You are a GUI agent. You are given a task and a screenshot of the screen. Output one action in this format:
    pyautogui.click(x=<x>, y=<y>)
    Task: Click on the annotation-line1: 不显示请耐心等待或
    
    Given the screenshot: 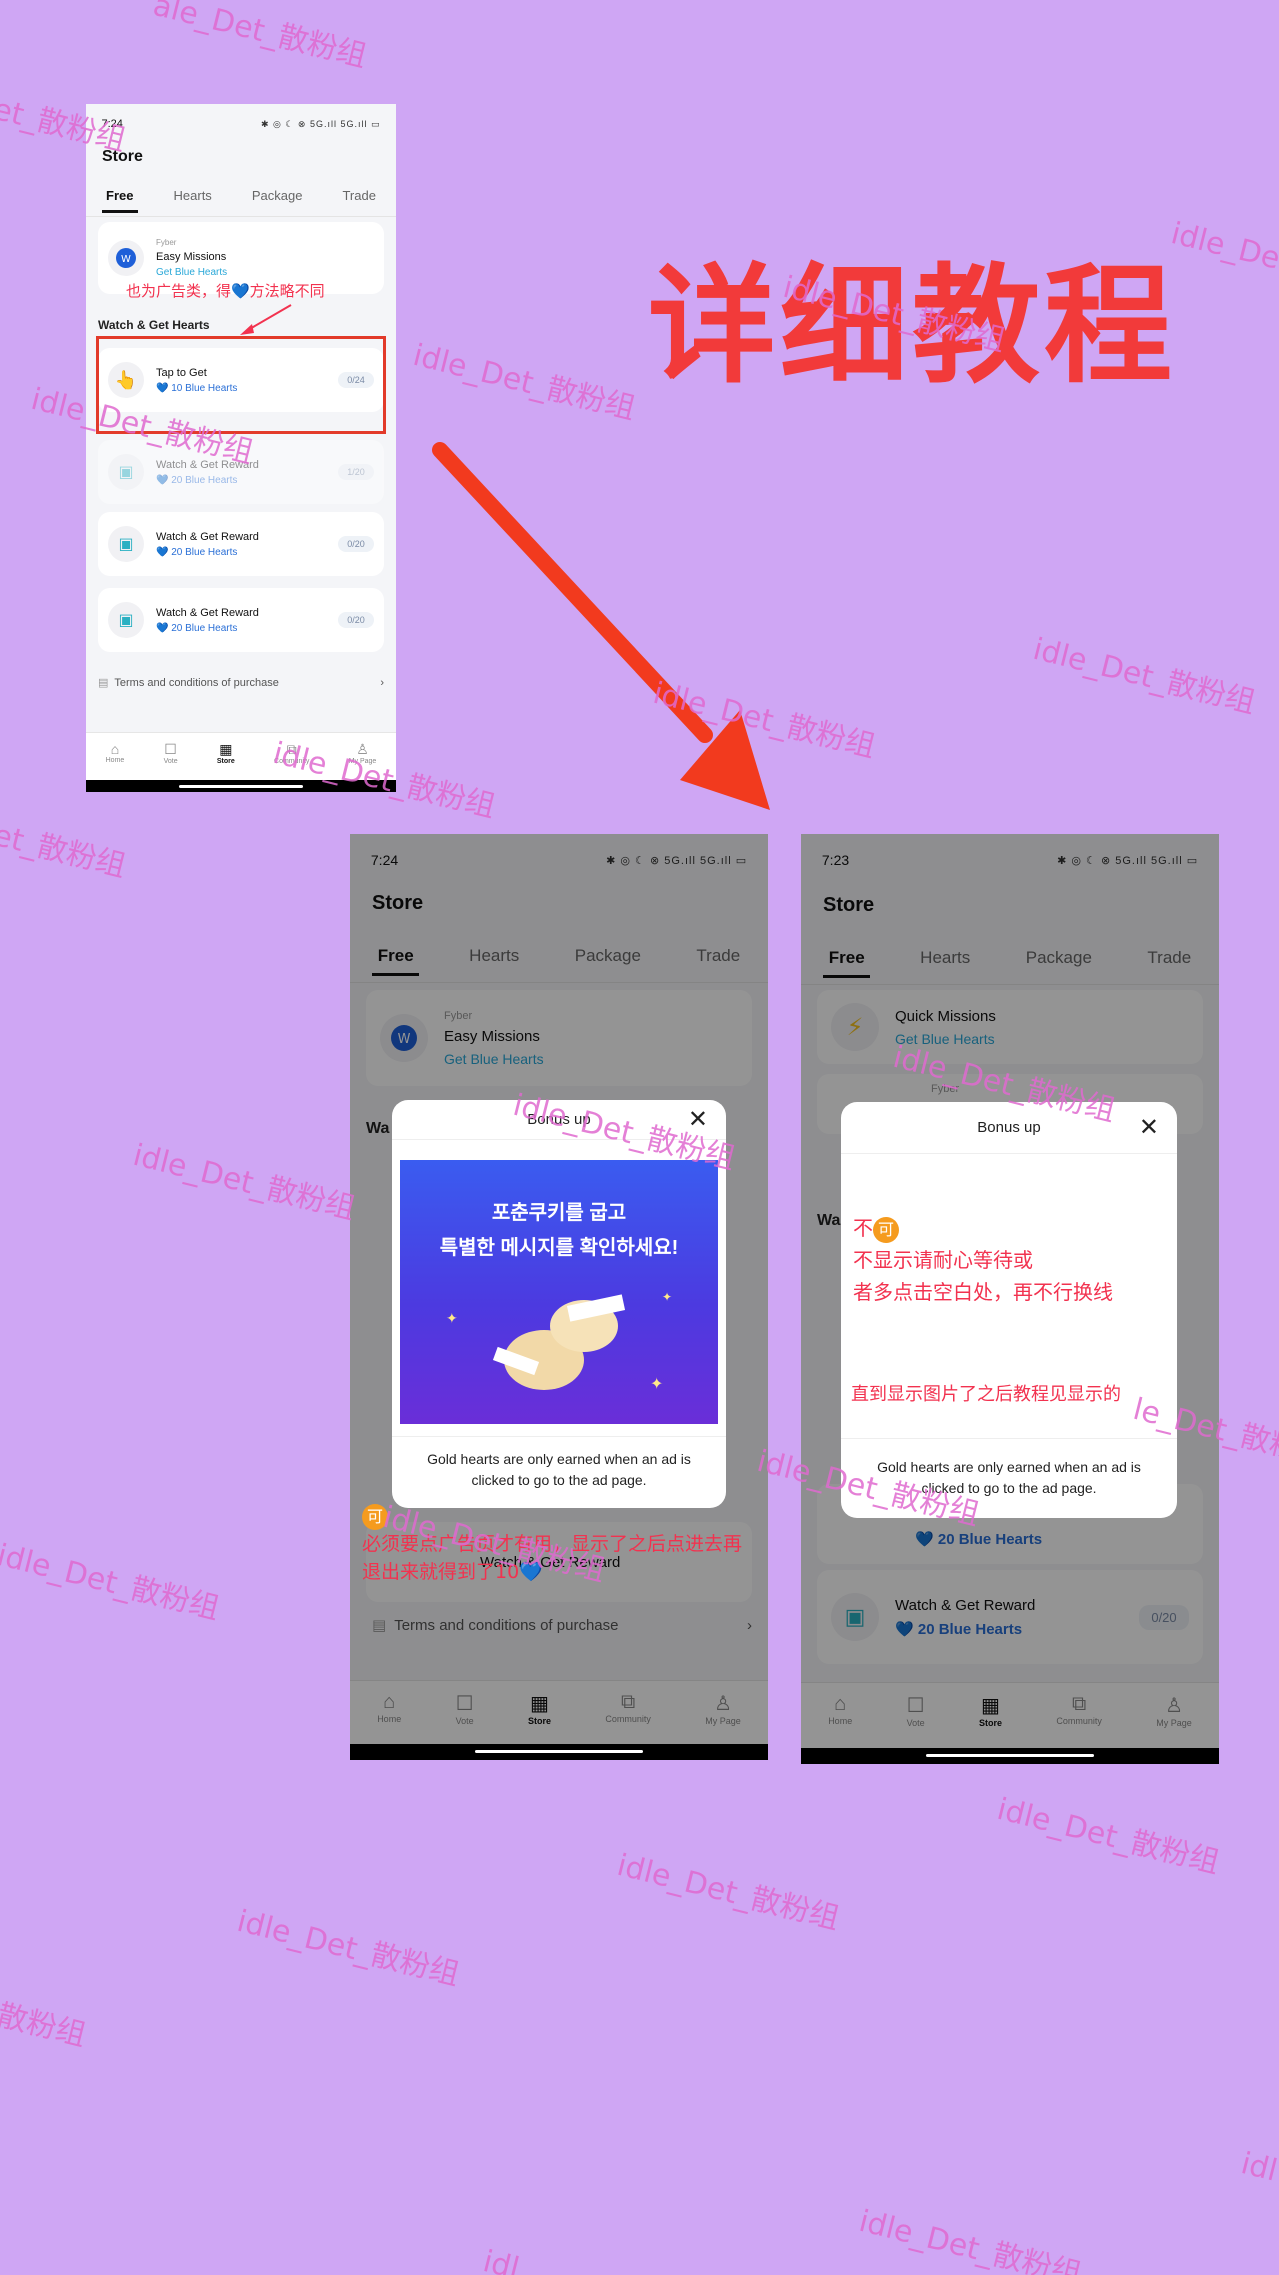 What is the action you would take?
    pyautogui.click(x=943, y=1260)
    